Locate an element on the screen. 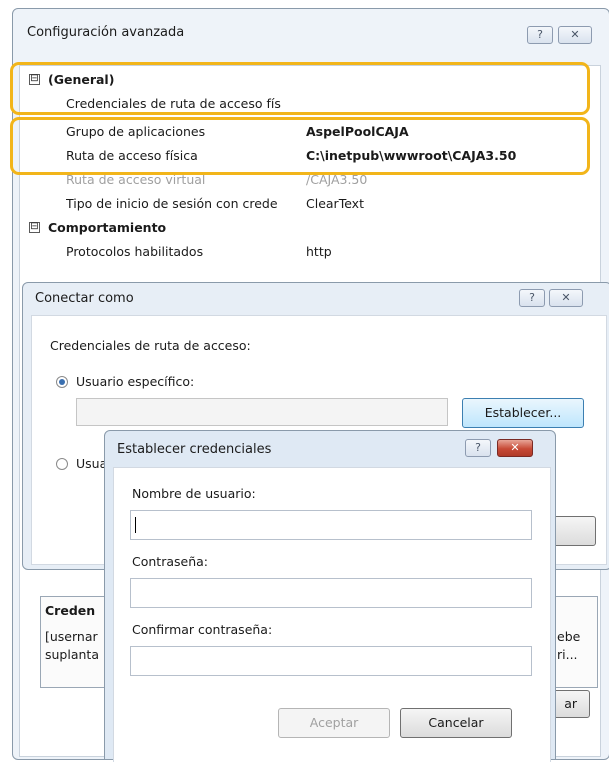 The height and width of the screenshot is (762, 609). specific-user-radio is located at coordinates (62, 382).